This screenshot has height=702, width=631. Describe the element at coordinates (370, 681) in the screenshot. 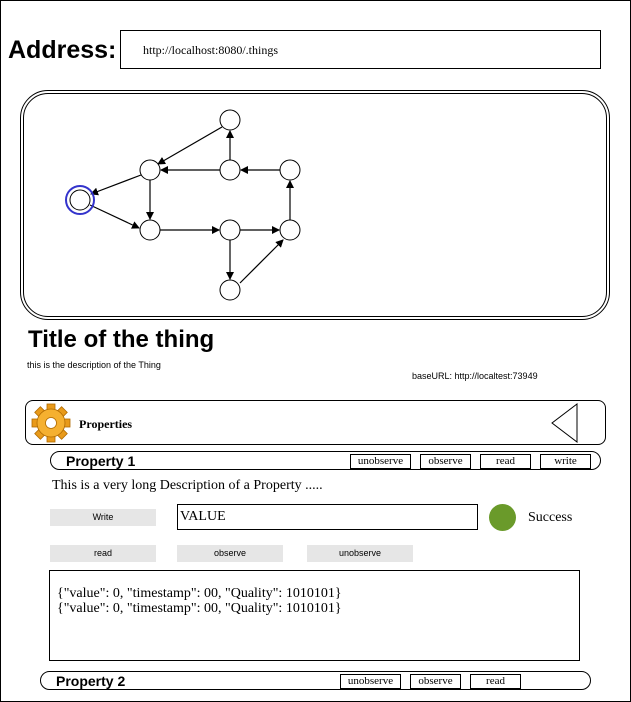

I see `property-2-unobserve-button: unobserve` at that location.